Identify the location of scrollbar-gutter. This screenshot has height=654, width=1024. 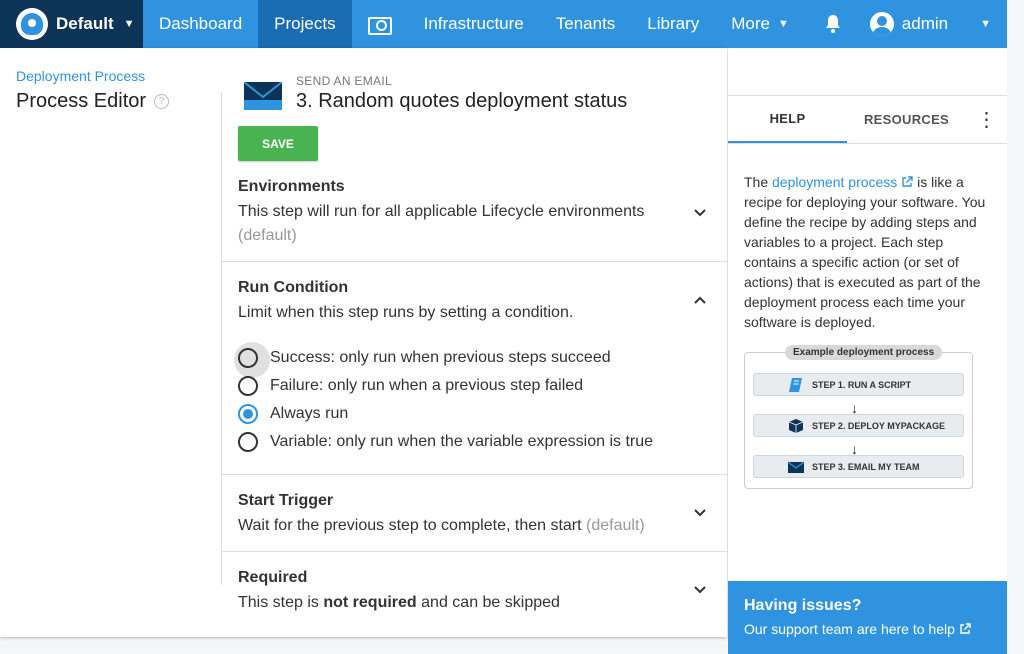
(1015, 327).